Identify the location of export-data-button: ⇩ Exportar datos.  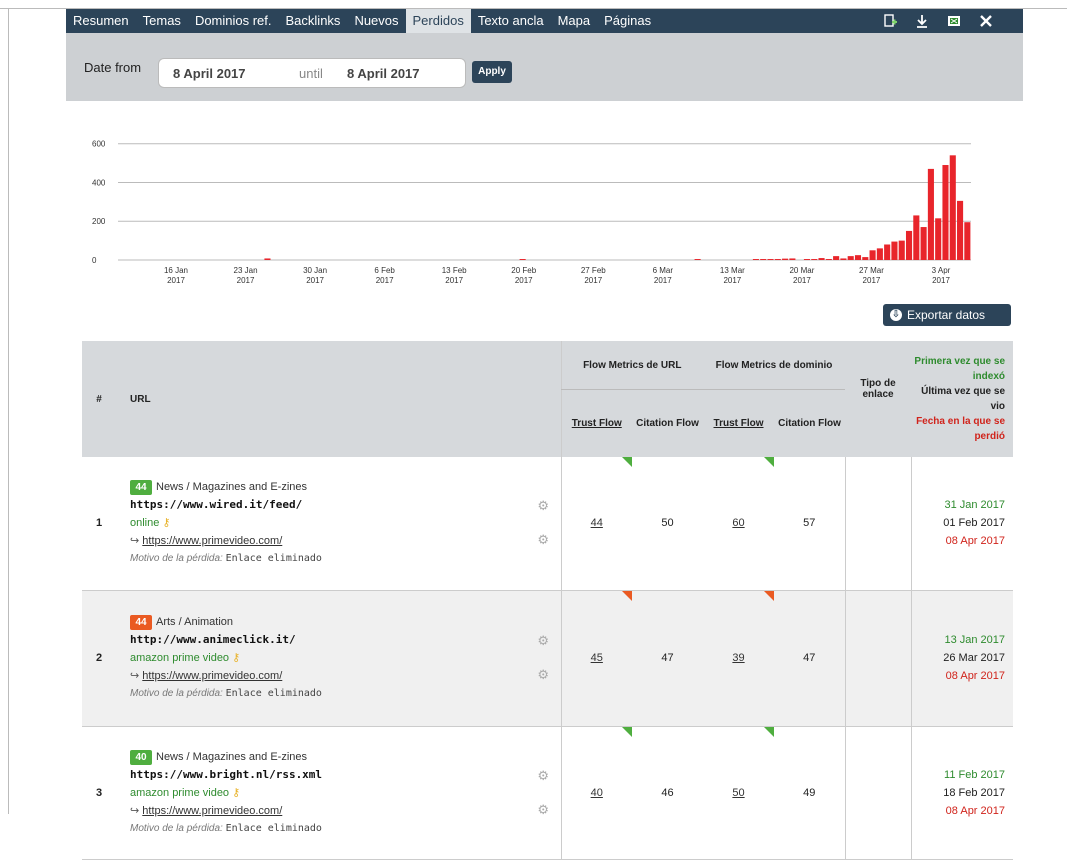
(947, 315).